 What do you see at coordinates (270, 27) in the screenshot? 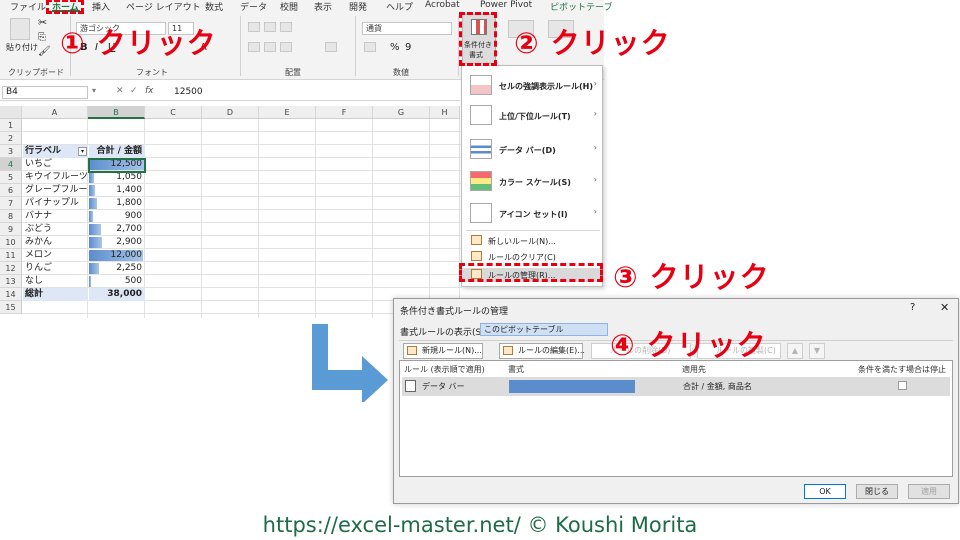
I see `align-middle-icon` at bounding box center [270, 27].